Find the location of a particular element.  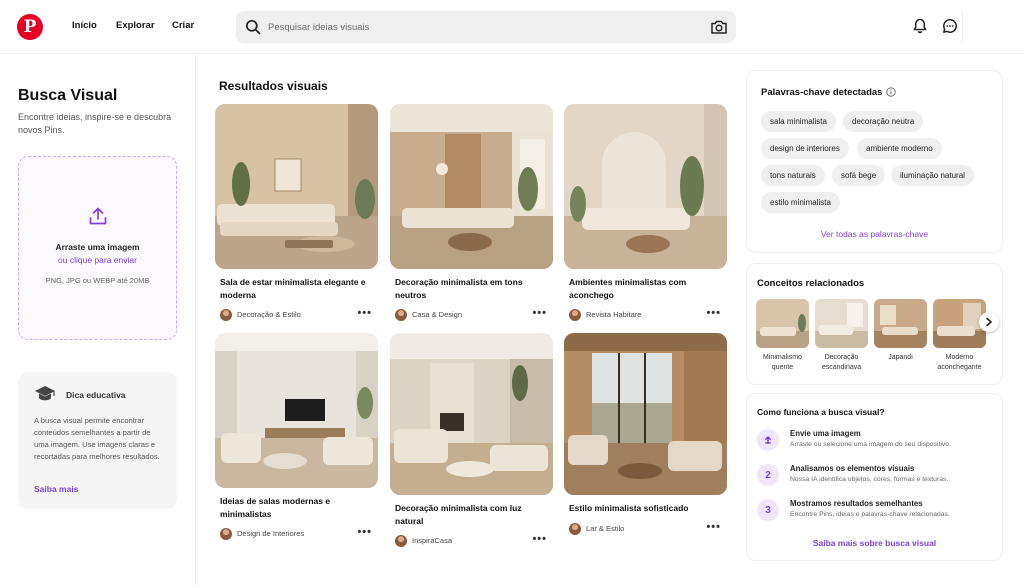

card-title: Decoração minimalista com luz natural is located at coordinates (470, 514).